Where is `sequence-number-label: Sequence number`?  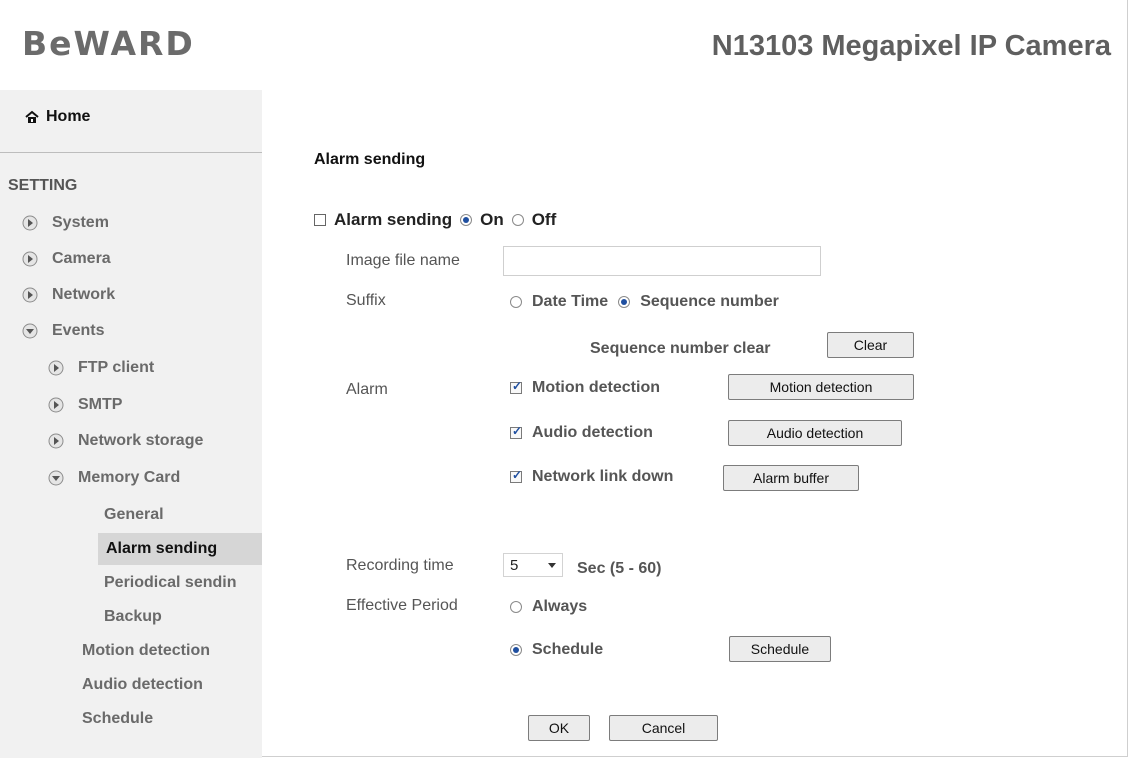
sequence-number-label: Sequence number is located at coordinates (709, 301).